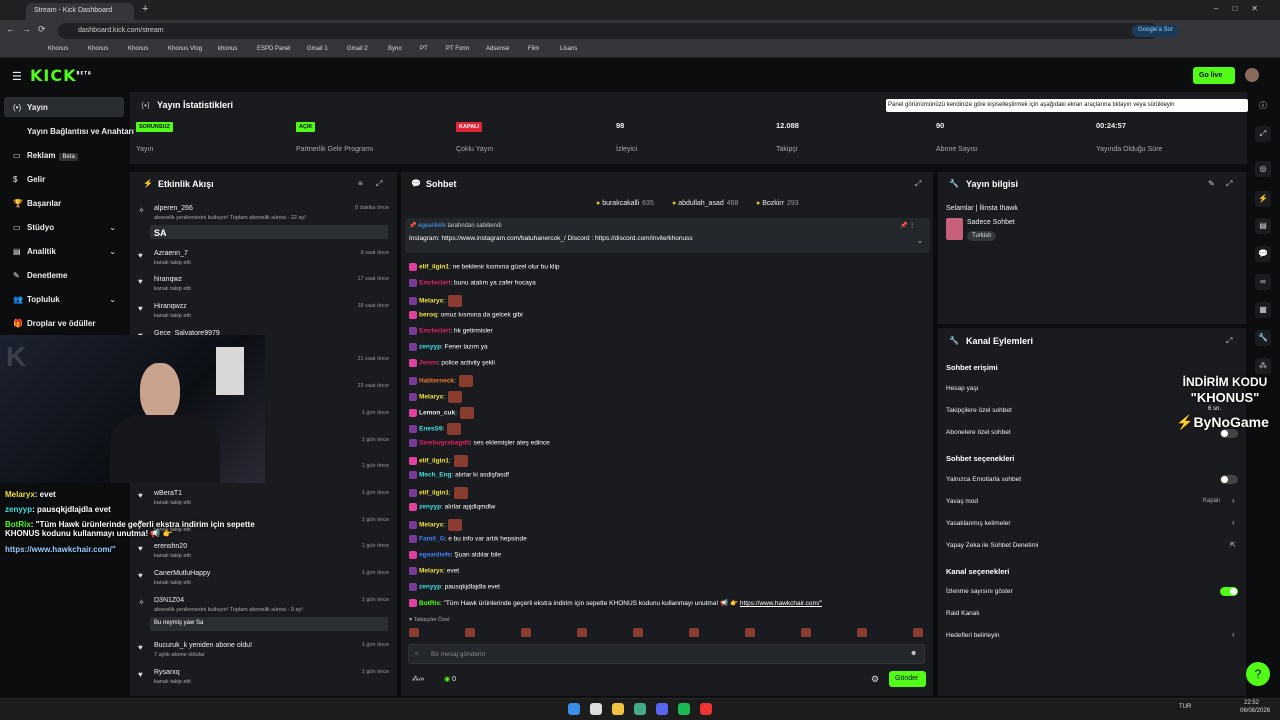 Image resolution: width=1280 pixels, height=720 pixels. Describe the element at coordinates (265, 682) in the screenshot. I see `feed-item: ♥ Rysarxq kanalı takip etti 1 gün önce` at that location.